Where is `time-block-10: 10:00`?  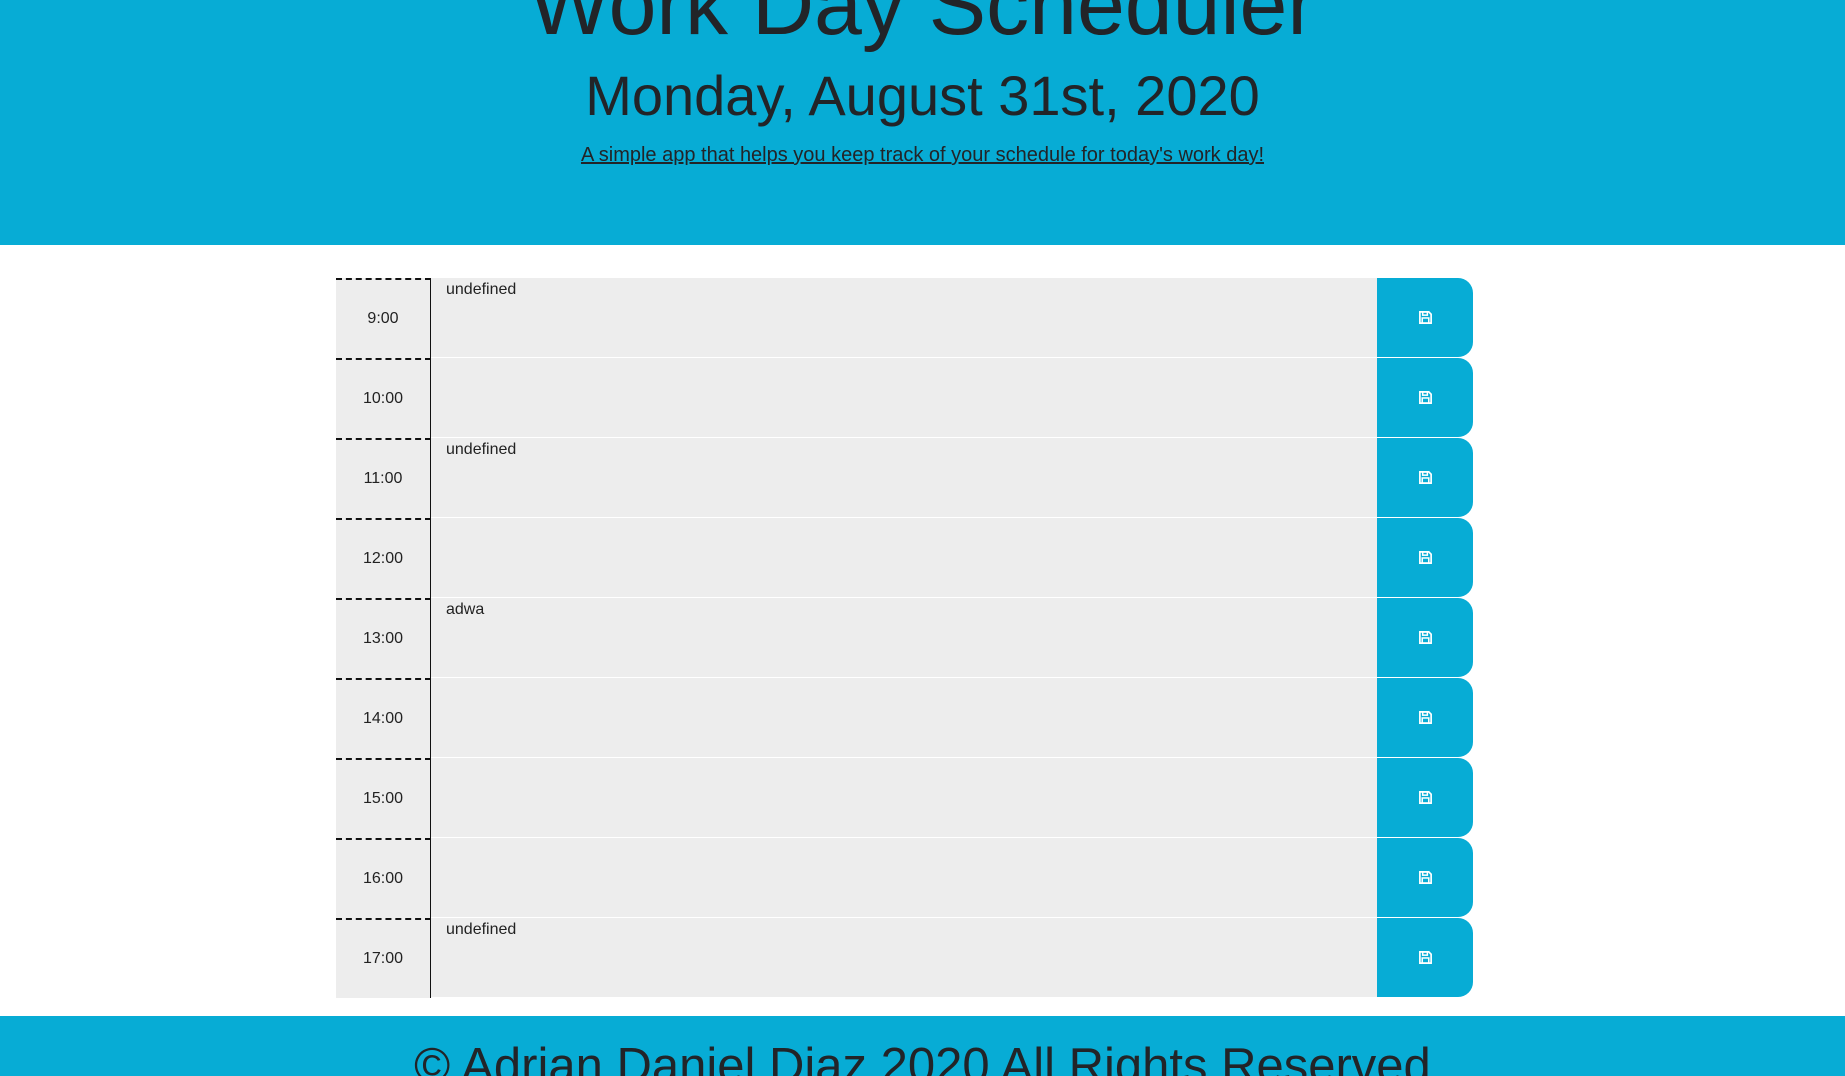
time-block-10: 10:00 is located at coordinates (906, 398).